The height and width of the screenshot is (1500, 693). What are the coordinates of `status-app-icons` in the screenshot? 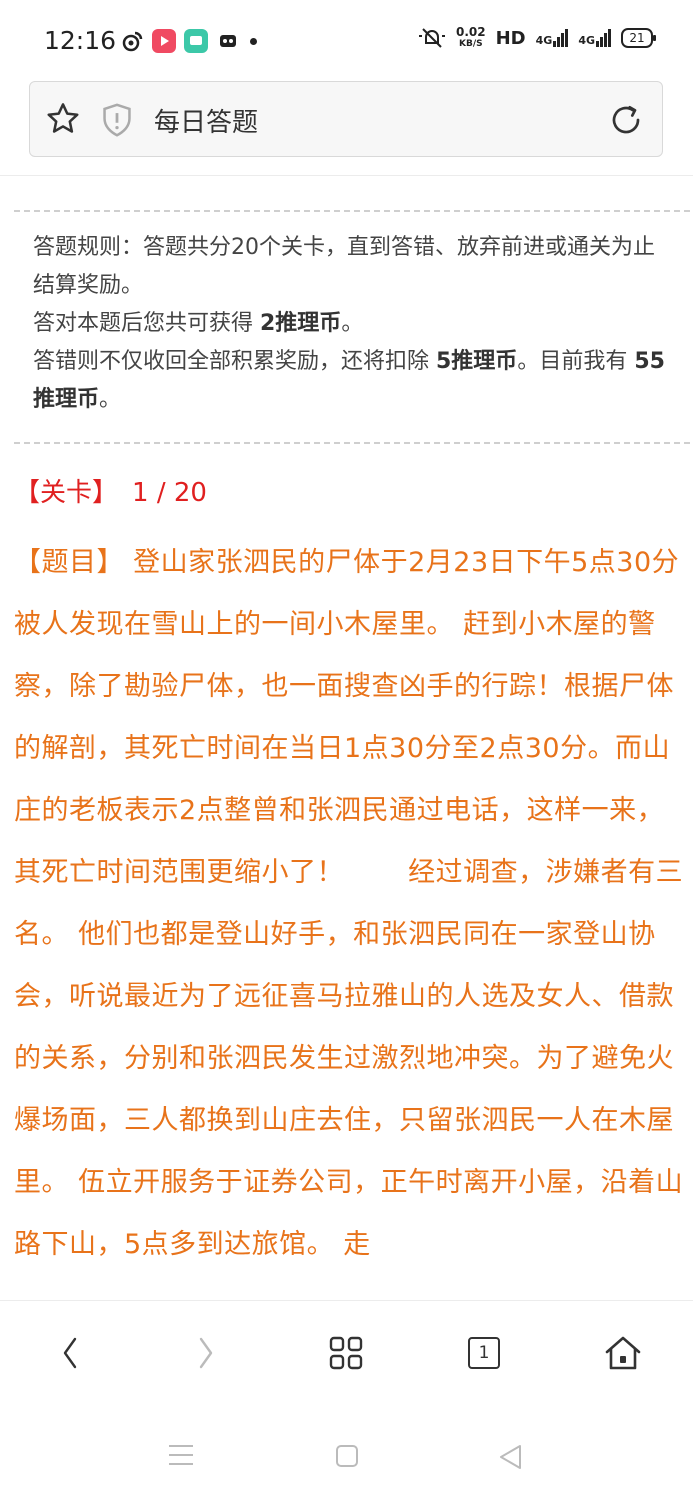 It's located at (188, 41).